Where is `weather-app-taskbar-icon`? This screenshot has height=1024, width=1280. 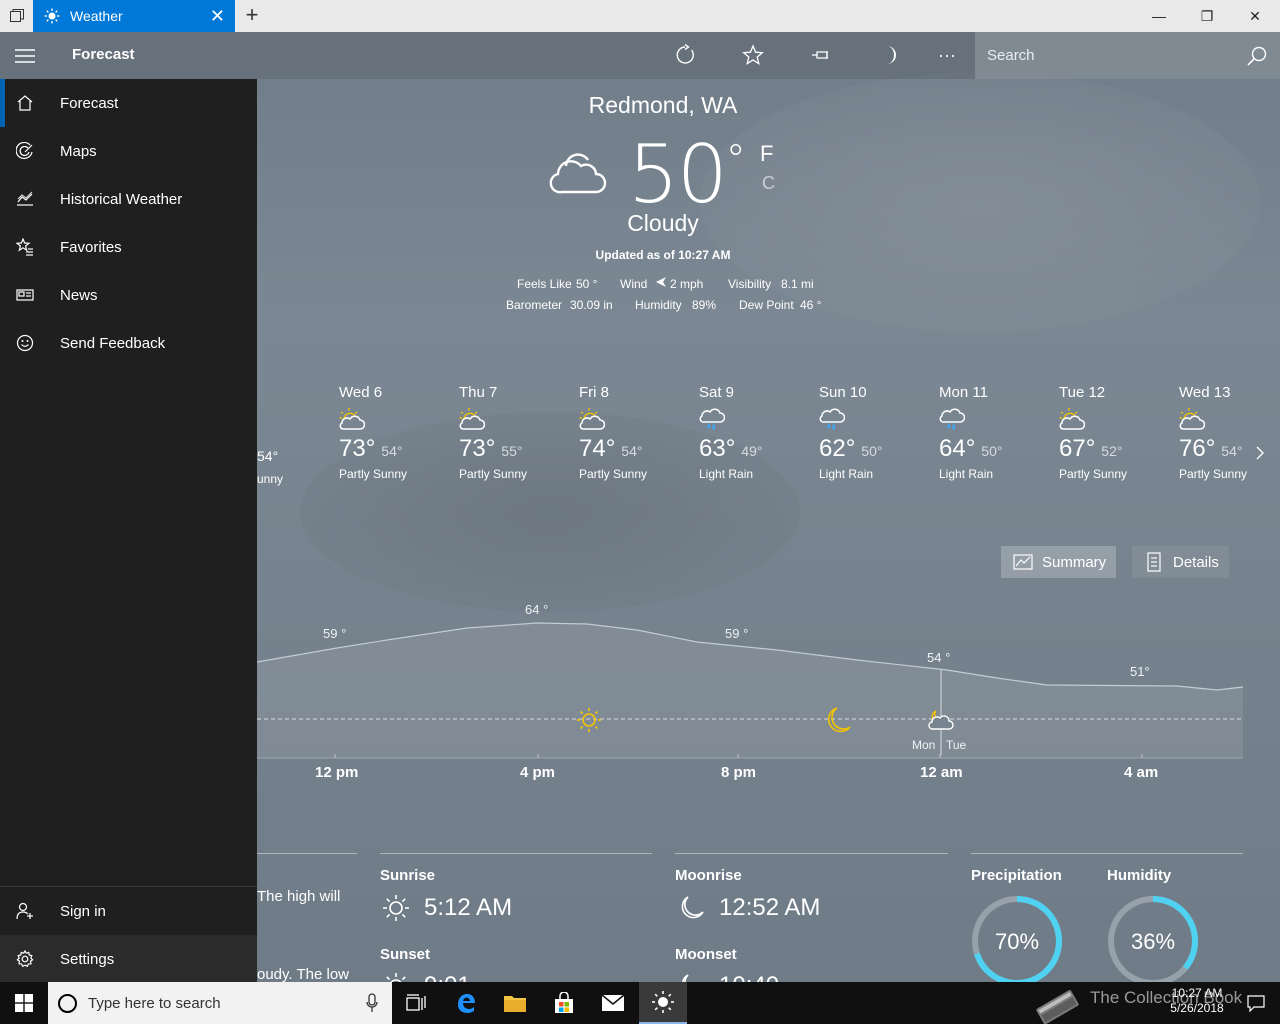
weather-app-taskbar-icon is located at coordinates (663, 1003).